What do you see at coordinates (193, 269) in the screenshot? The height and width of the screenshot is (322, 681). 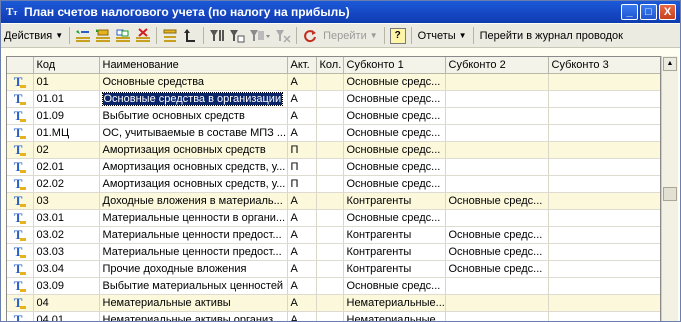 I see `account-name-cell: Прочие доходные вложения` at bounding box center [193, 269].